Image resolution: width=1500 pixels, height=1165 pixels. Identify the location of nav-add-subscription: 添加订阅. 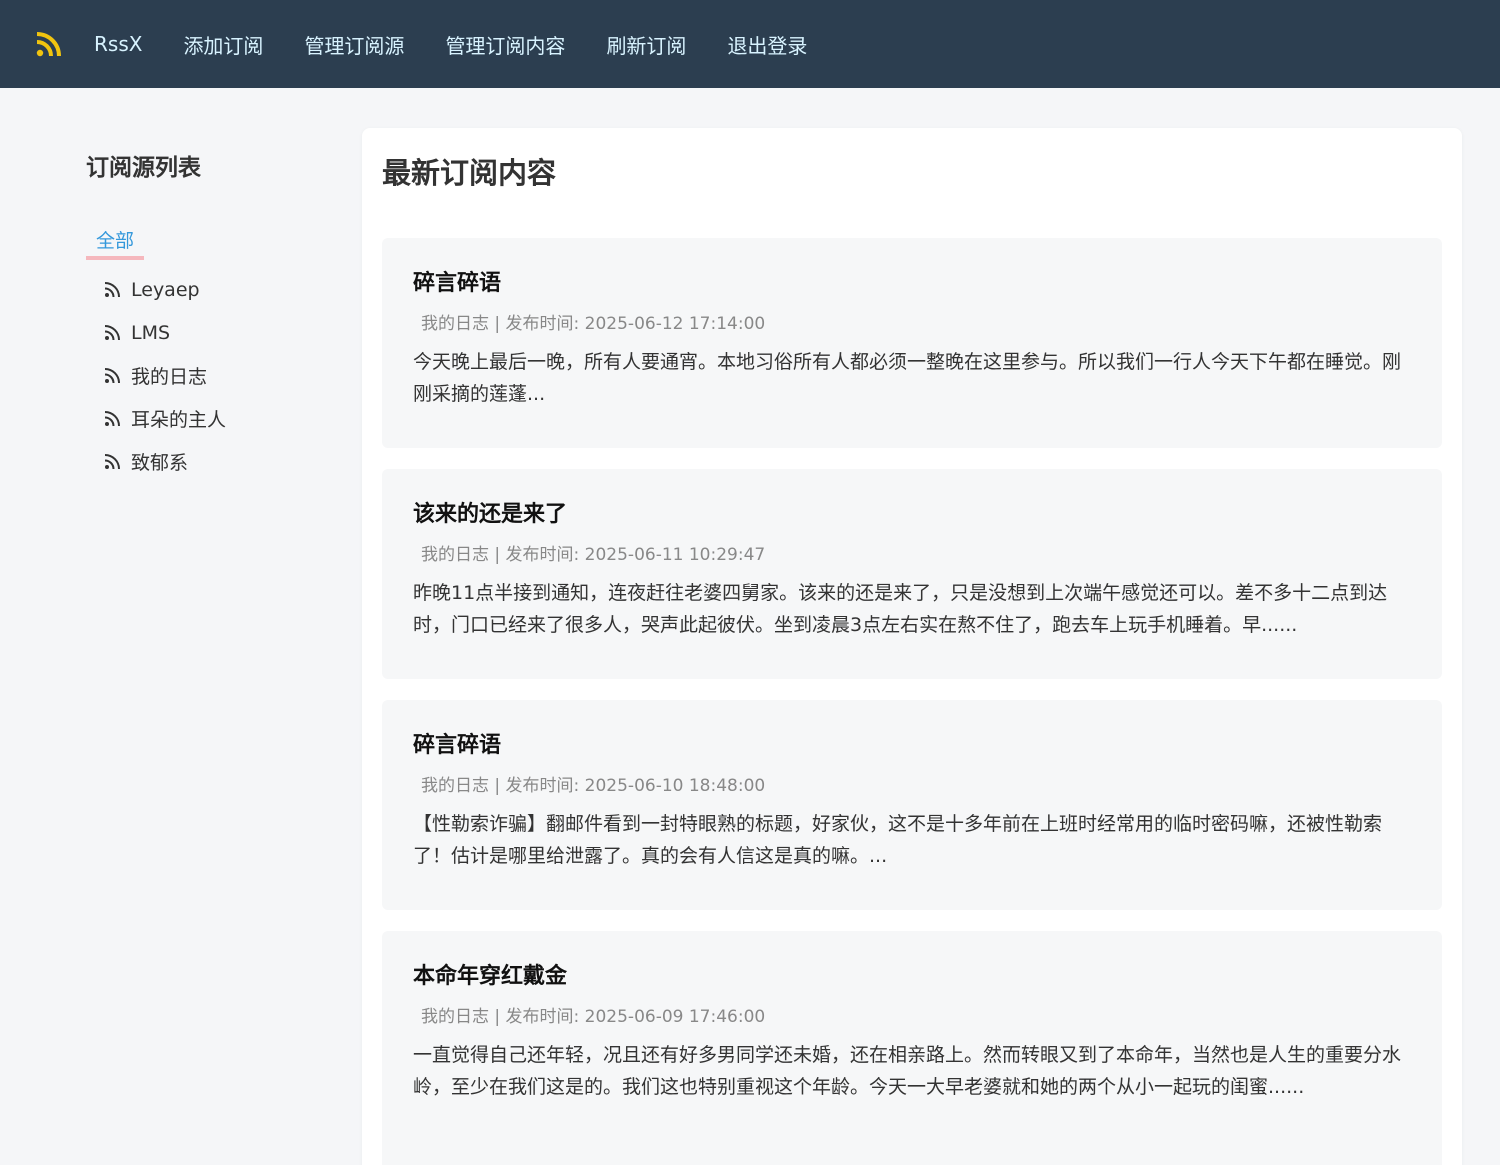
(223, 44).